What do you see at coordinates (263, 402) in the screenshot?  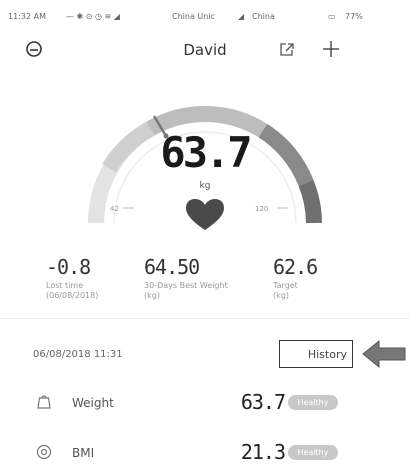 I see `metric-value: 63.7` at bounding box center [263, 402].